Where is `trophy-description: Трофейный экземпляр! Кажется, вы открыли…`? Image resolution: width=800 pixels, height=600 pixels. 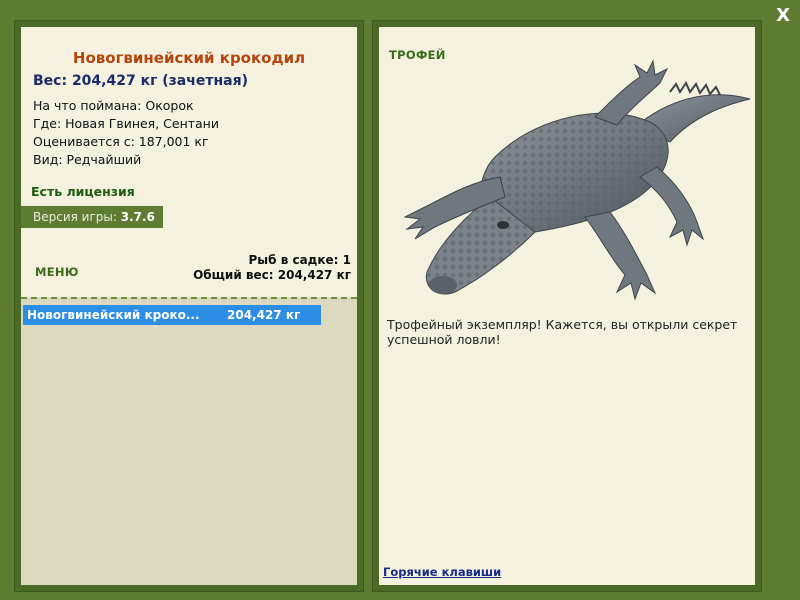 trophy-description: Трофейный экземпляр! Кажется, вы открыли… is located at coordinates (562, 332).